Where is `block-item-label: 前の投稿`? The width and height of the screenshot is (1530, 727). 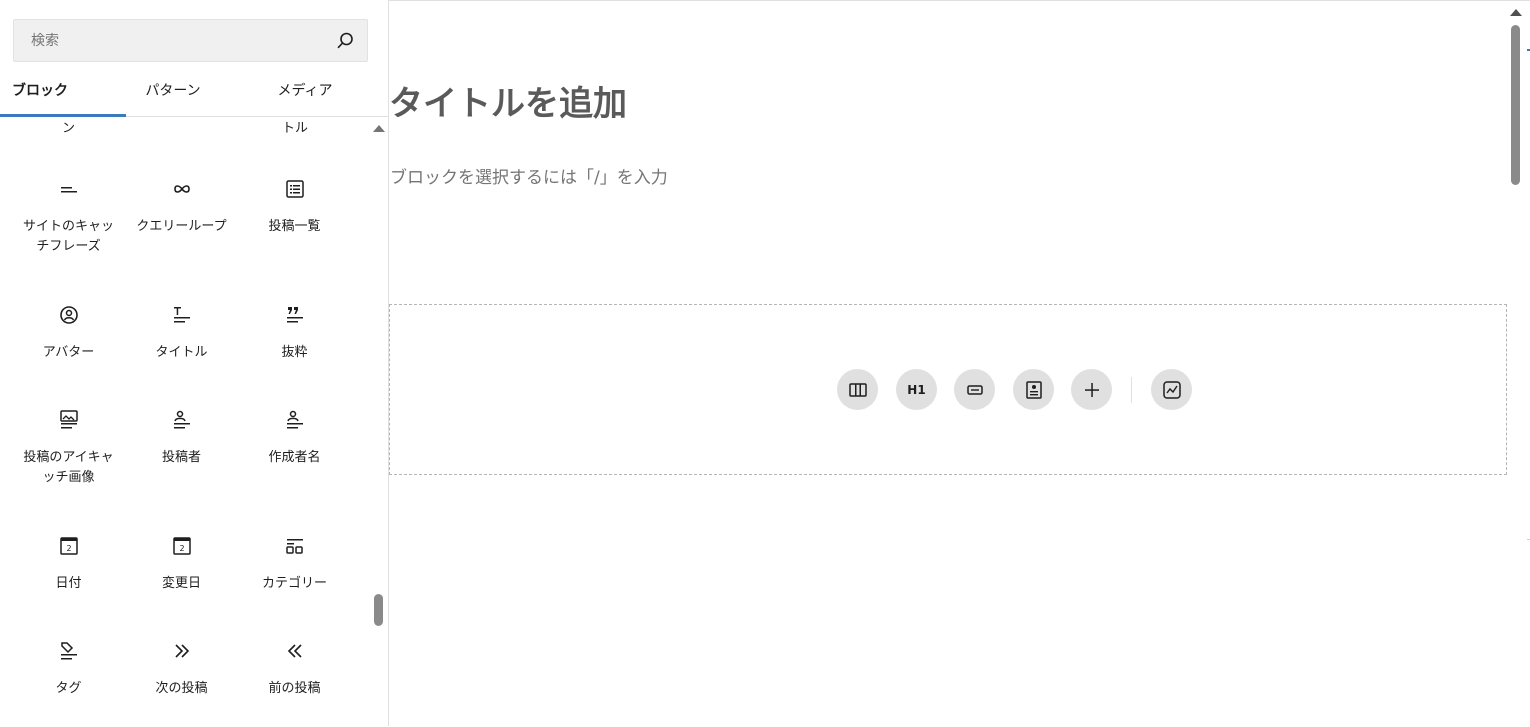
block-item-label: 前の投稿 is located at coordinates (294, 688).